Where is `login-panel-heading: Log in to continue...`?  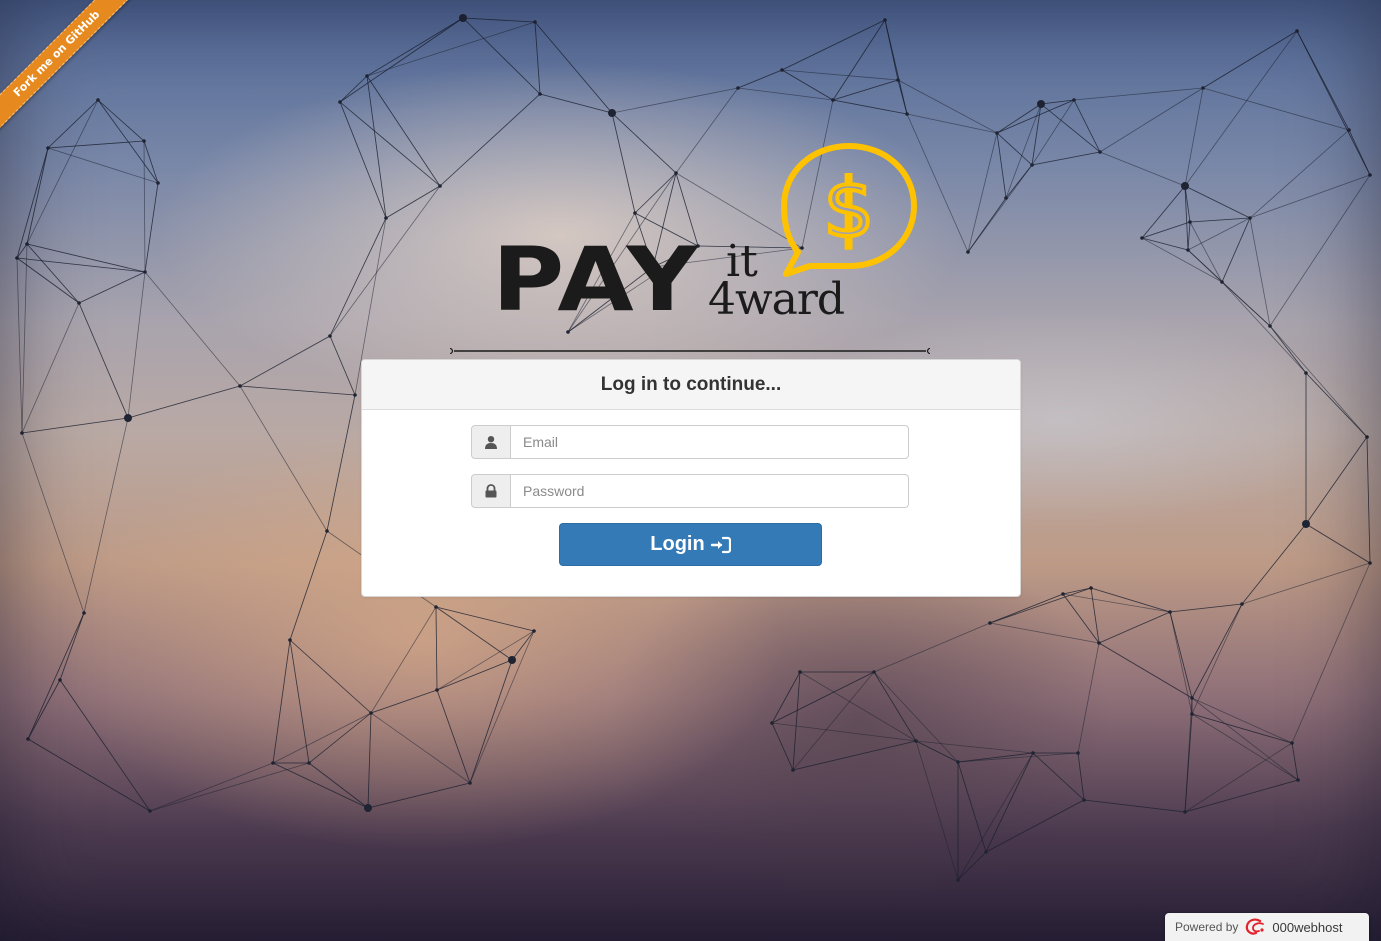
login-panel-heading: Log in to continue... is located at coordinates (691, 385).